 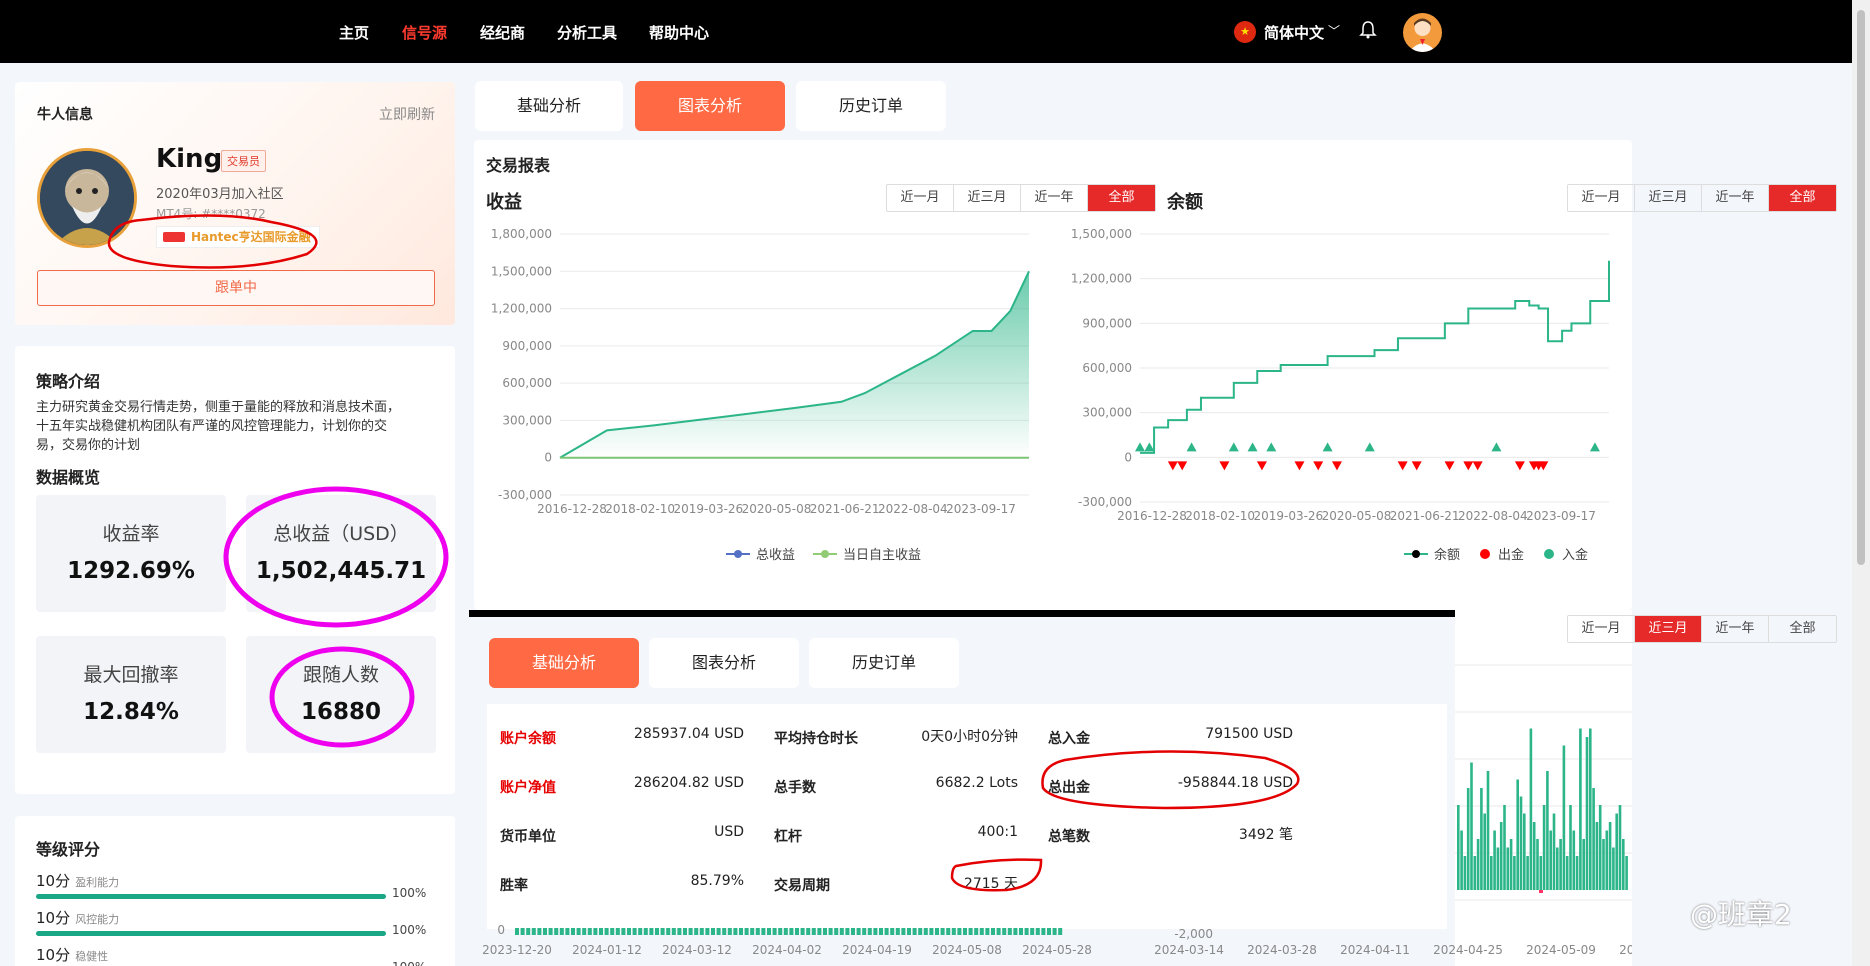 What do you see at coordinates (1541, 891) in the screenshot?
I see `daily-bar-negative` at bounding box center [1541, 891].